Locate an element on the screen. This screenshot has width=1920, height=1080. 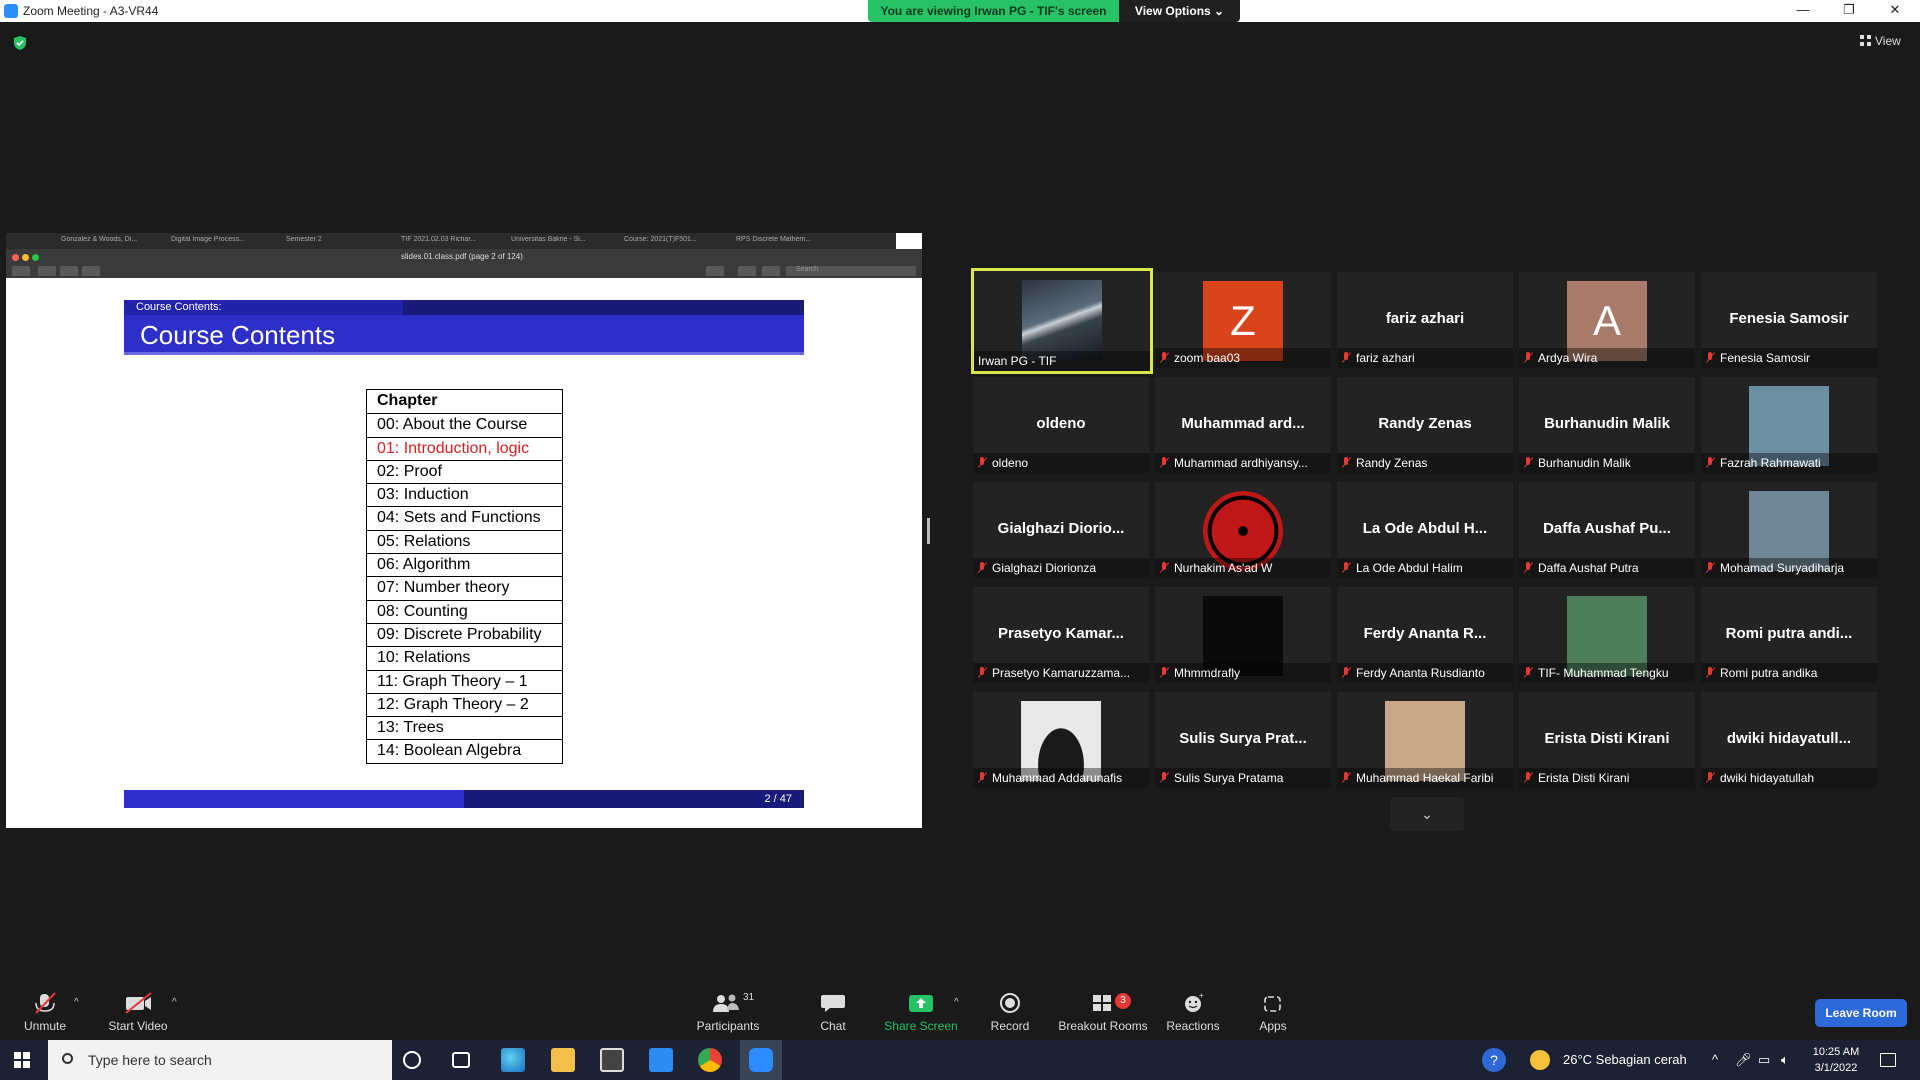
participant-tile: Burhanudin Malik Burhanudin Malik is located at coordinates (1607, 425).